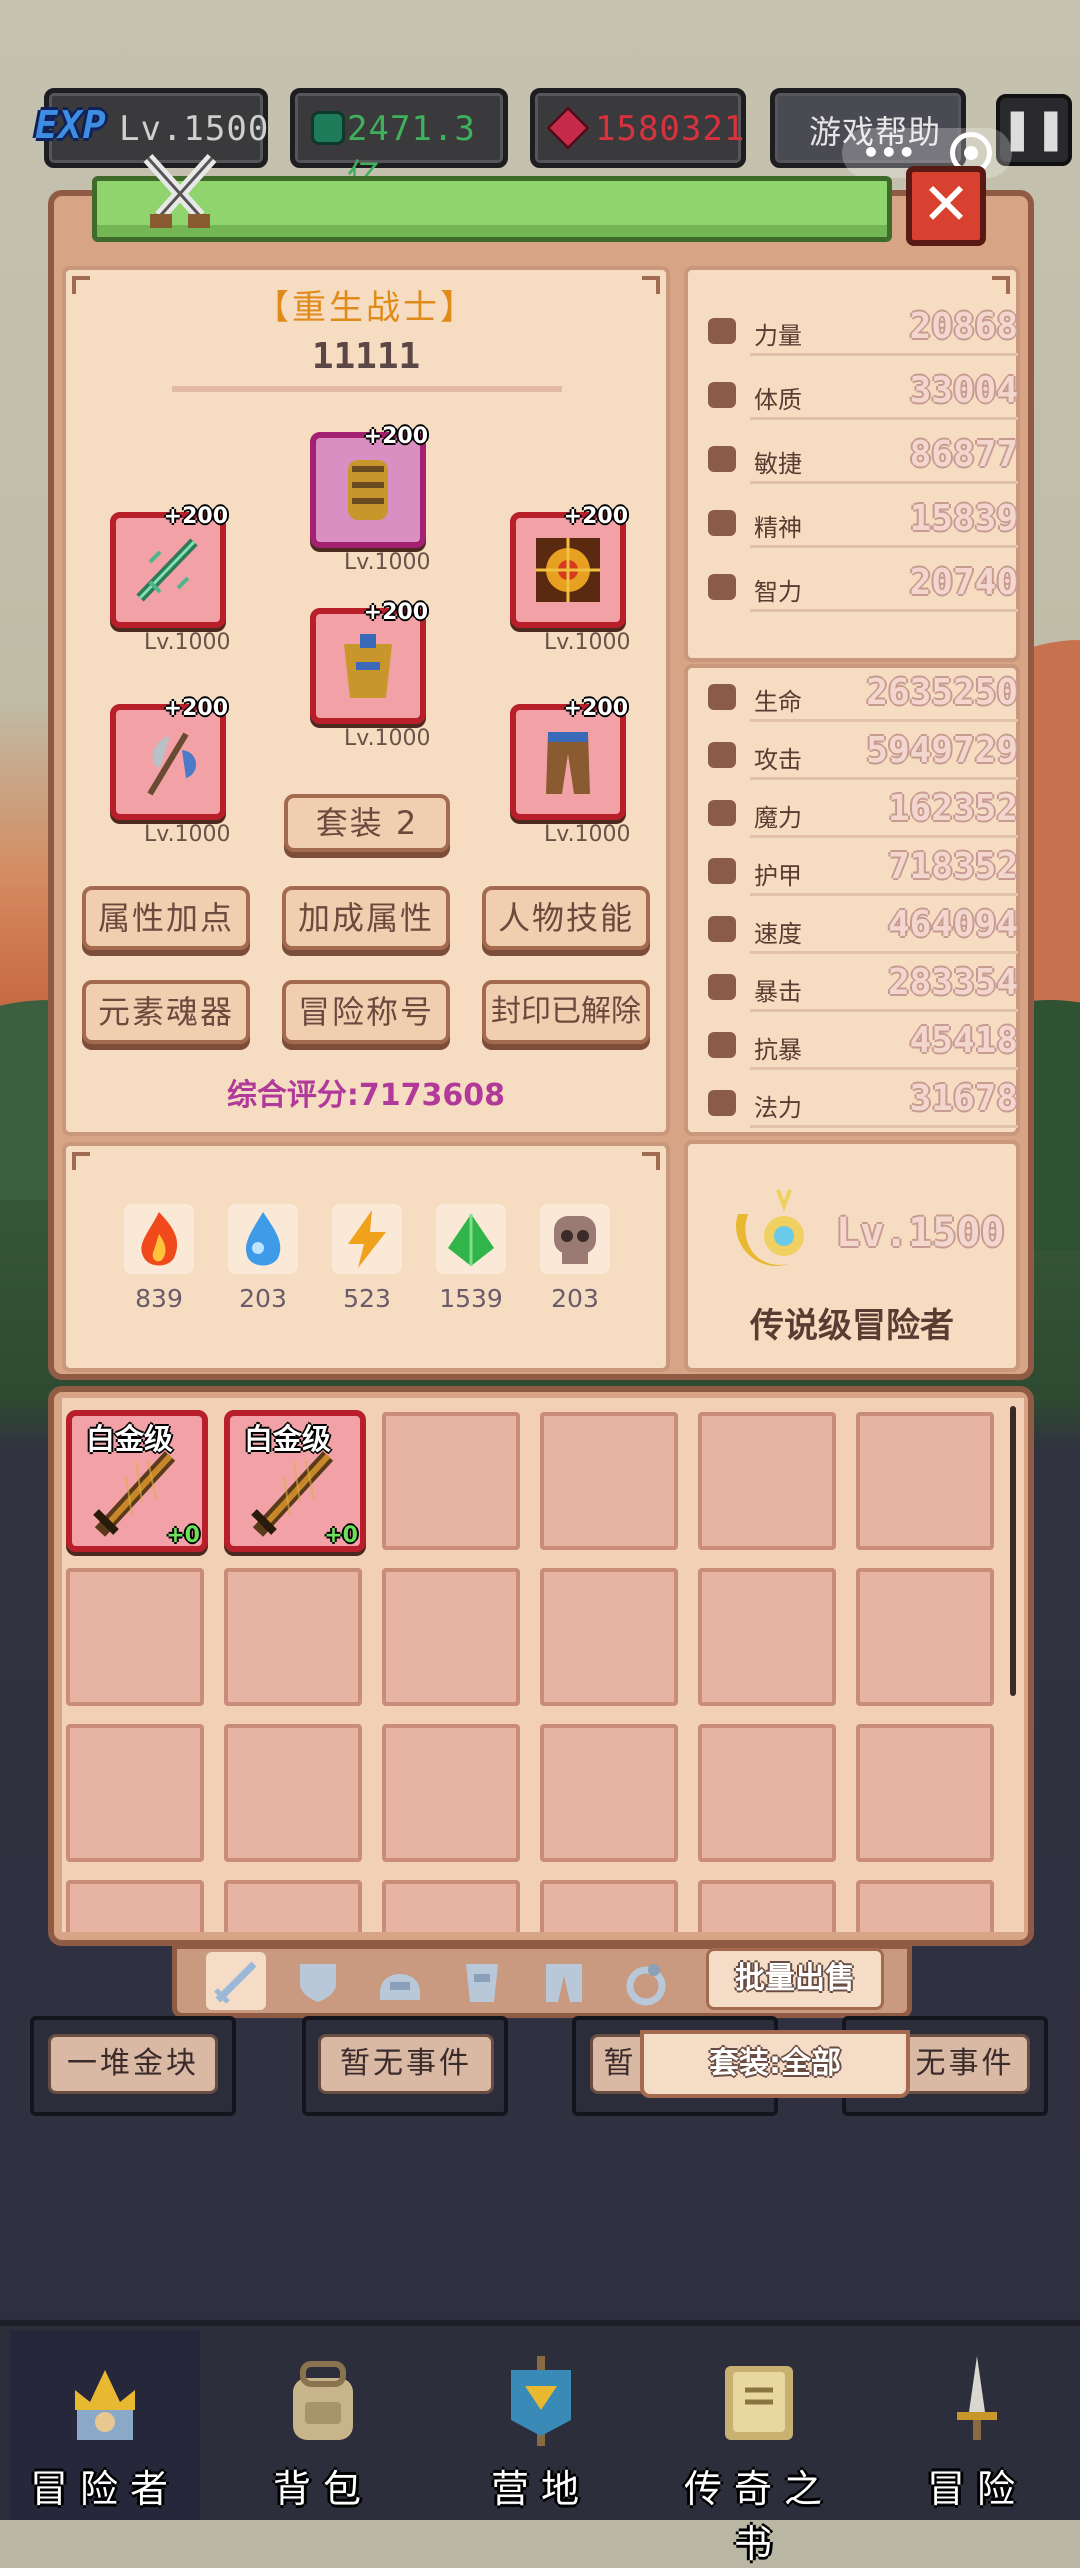 The image size is (1080, 2568). I want to click on set-filter-button: 套装:全部, so click(775, 2064).